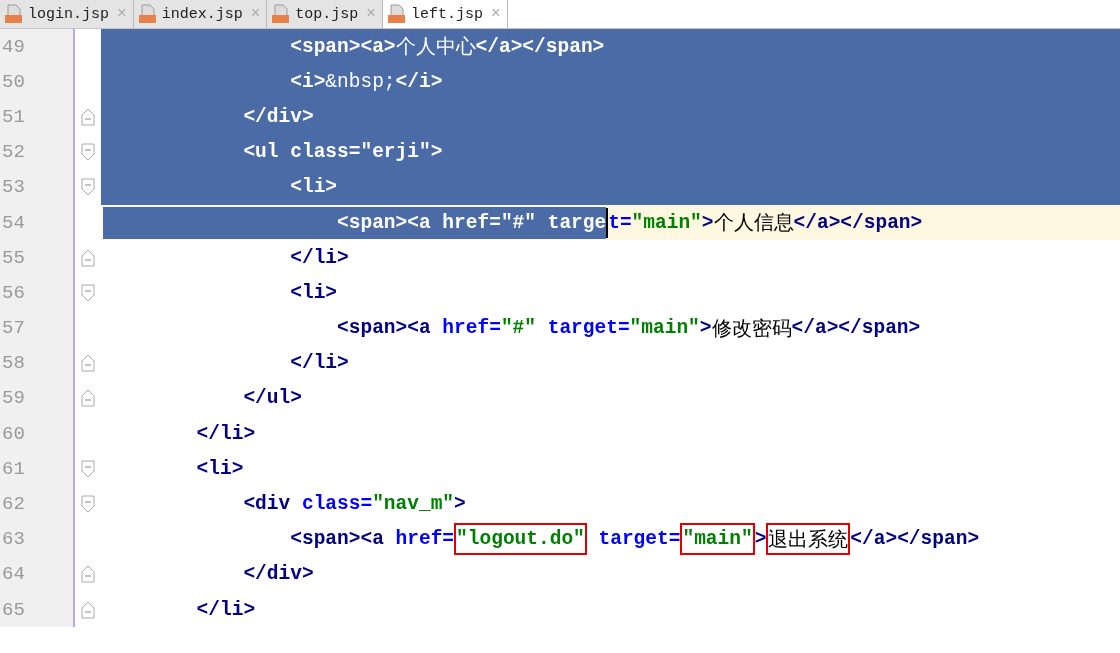 Image resolution: width=1120 pixels, height=653 pixels. What do you see at coordinates (413, 505) in the screenshot?
I see `code-token: "nav_m"` at bounding box center [413, 505].